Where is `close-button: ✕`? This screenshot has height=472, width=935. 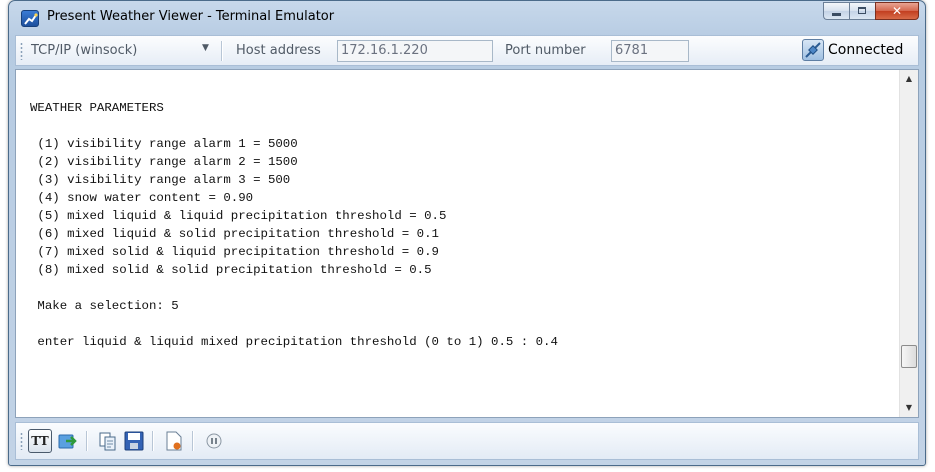
close-button: ✕ is located at coordinates (897, 11).